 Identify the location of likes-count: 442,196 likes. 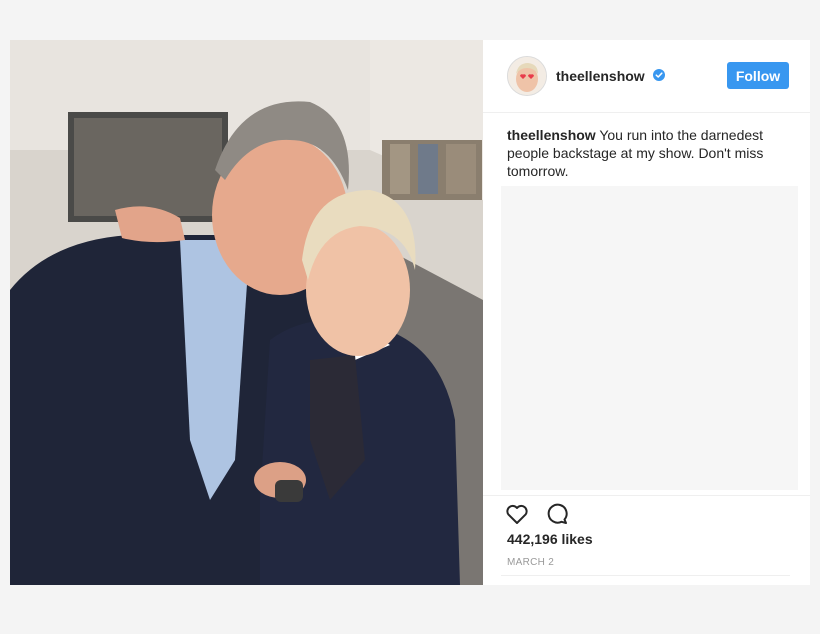
(550, 539).